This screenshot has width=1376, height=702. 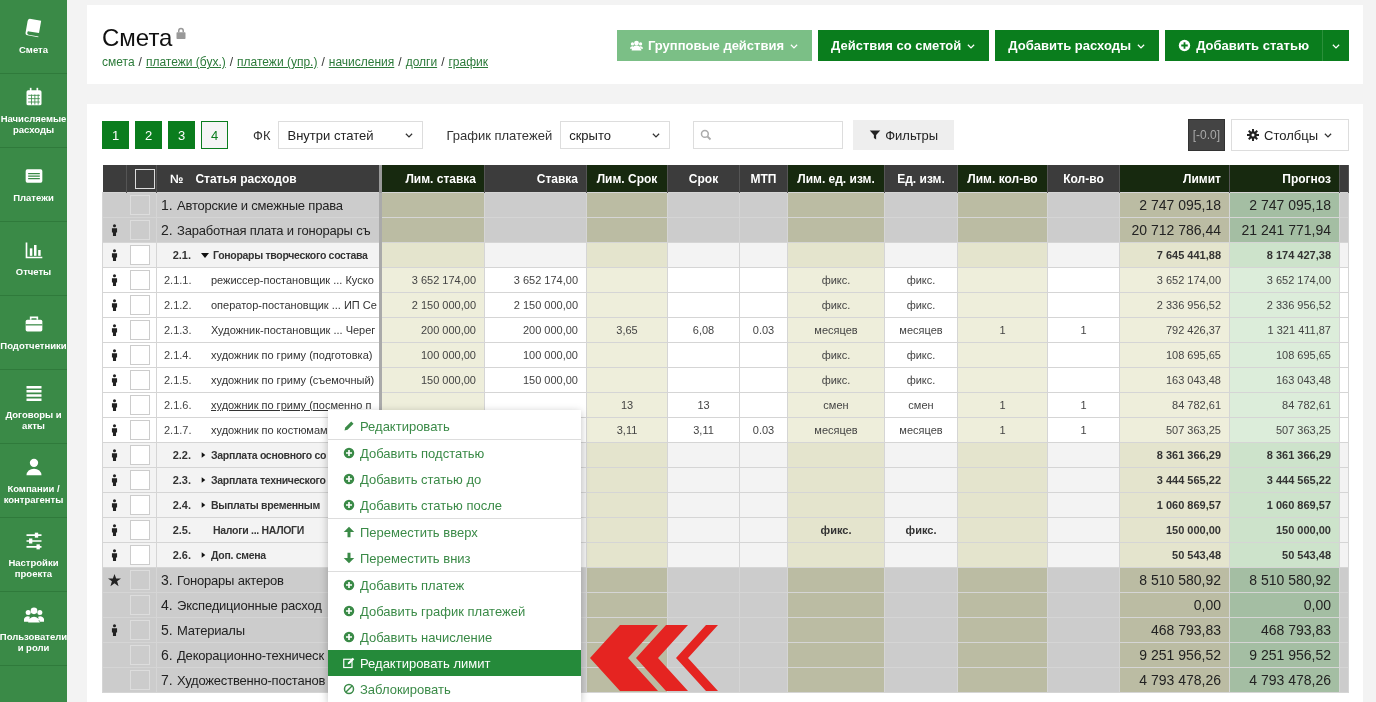 I want to click on search-field, so click(x=768, y=135).